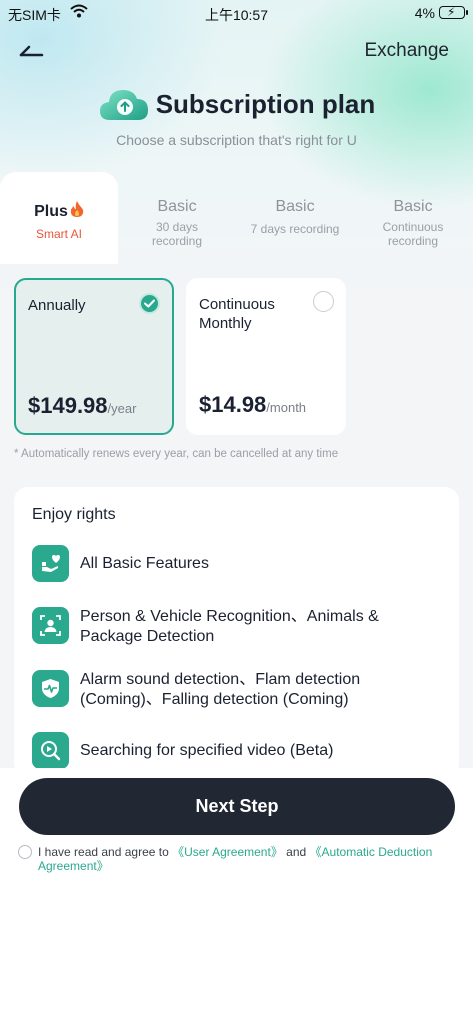 Image resolution: width=473 pixels, height=1024 pixels. I want to click on user-agreement-link: 《User Agreement》, so click(227, 852).